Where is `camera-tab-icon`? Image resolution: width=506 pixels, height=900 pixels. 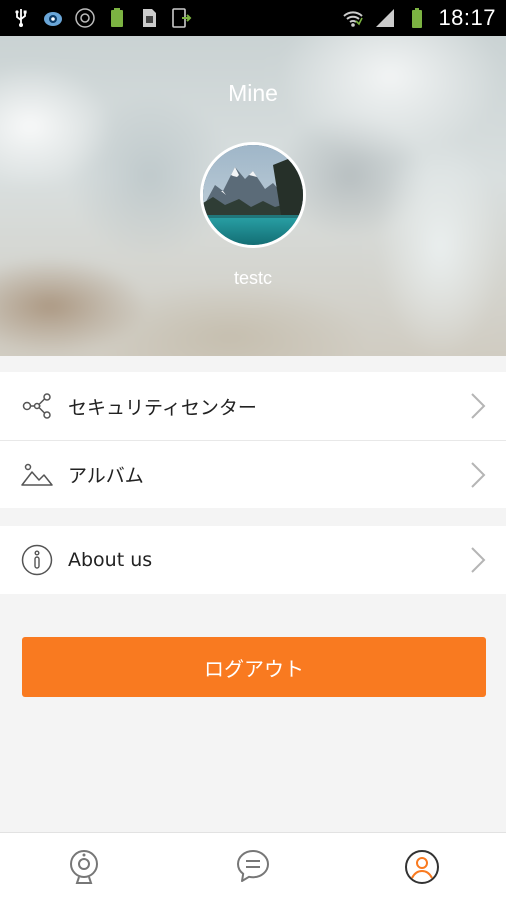
camera-tab-icon is located at coordinates (84, 866).